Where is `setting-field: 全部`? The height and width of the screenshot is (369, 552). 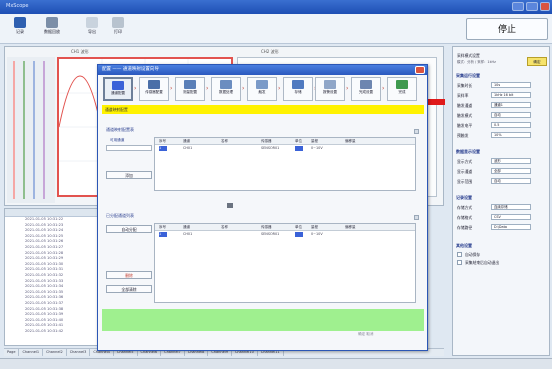
setting-field: 全部 is located at coordinates (511, 171).